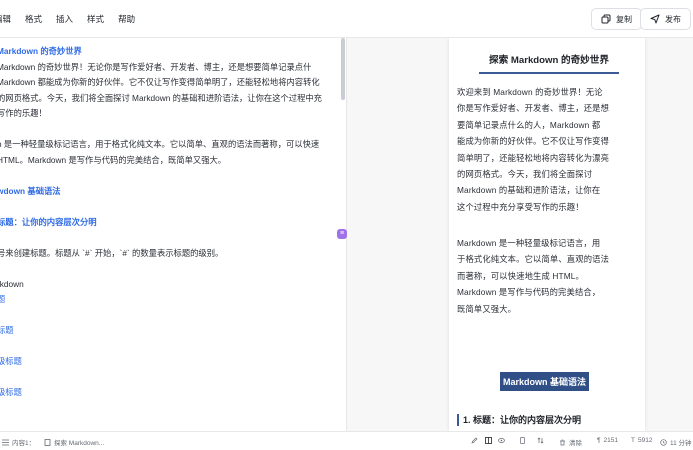  I want to click on edit-mode-button, so click(474, 440).